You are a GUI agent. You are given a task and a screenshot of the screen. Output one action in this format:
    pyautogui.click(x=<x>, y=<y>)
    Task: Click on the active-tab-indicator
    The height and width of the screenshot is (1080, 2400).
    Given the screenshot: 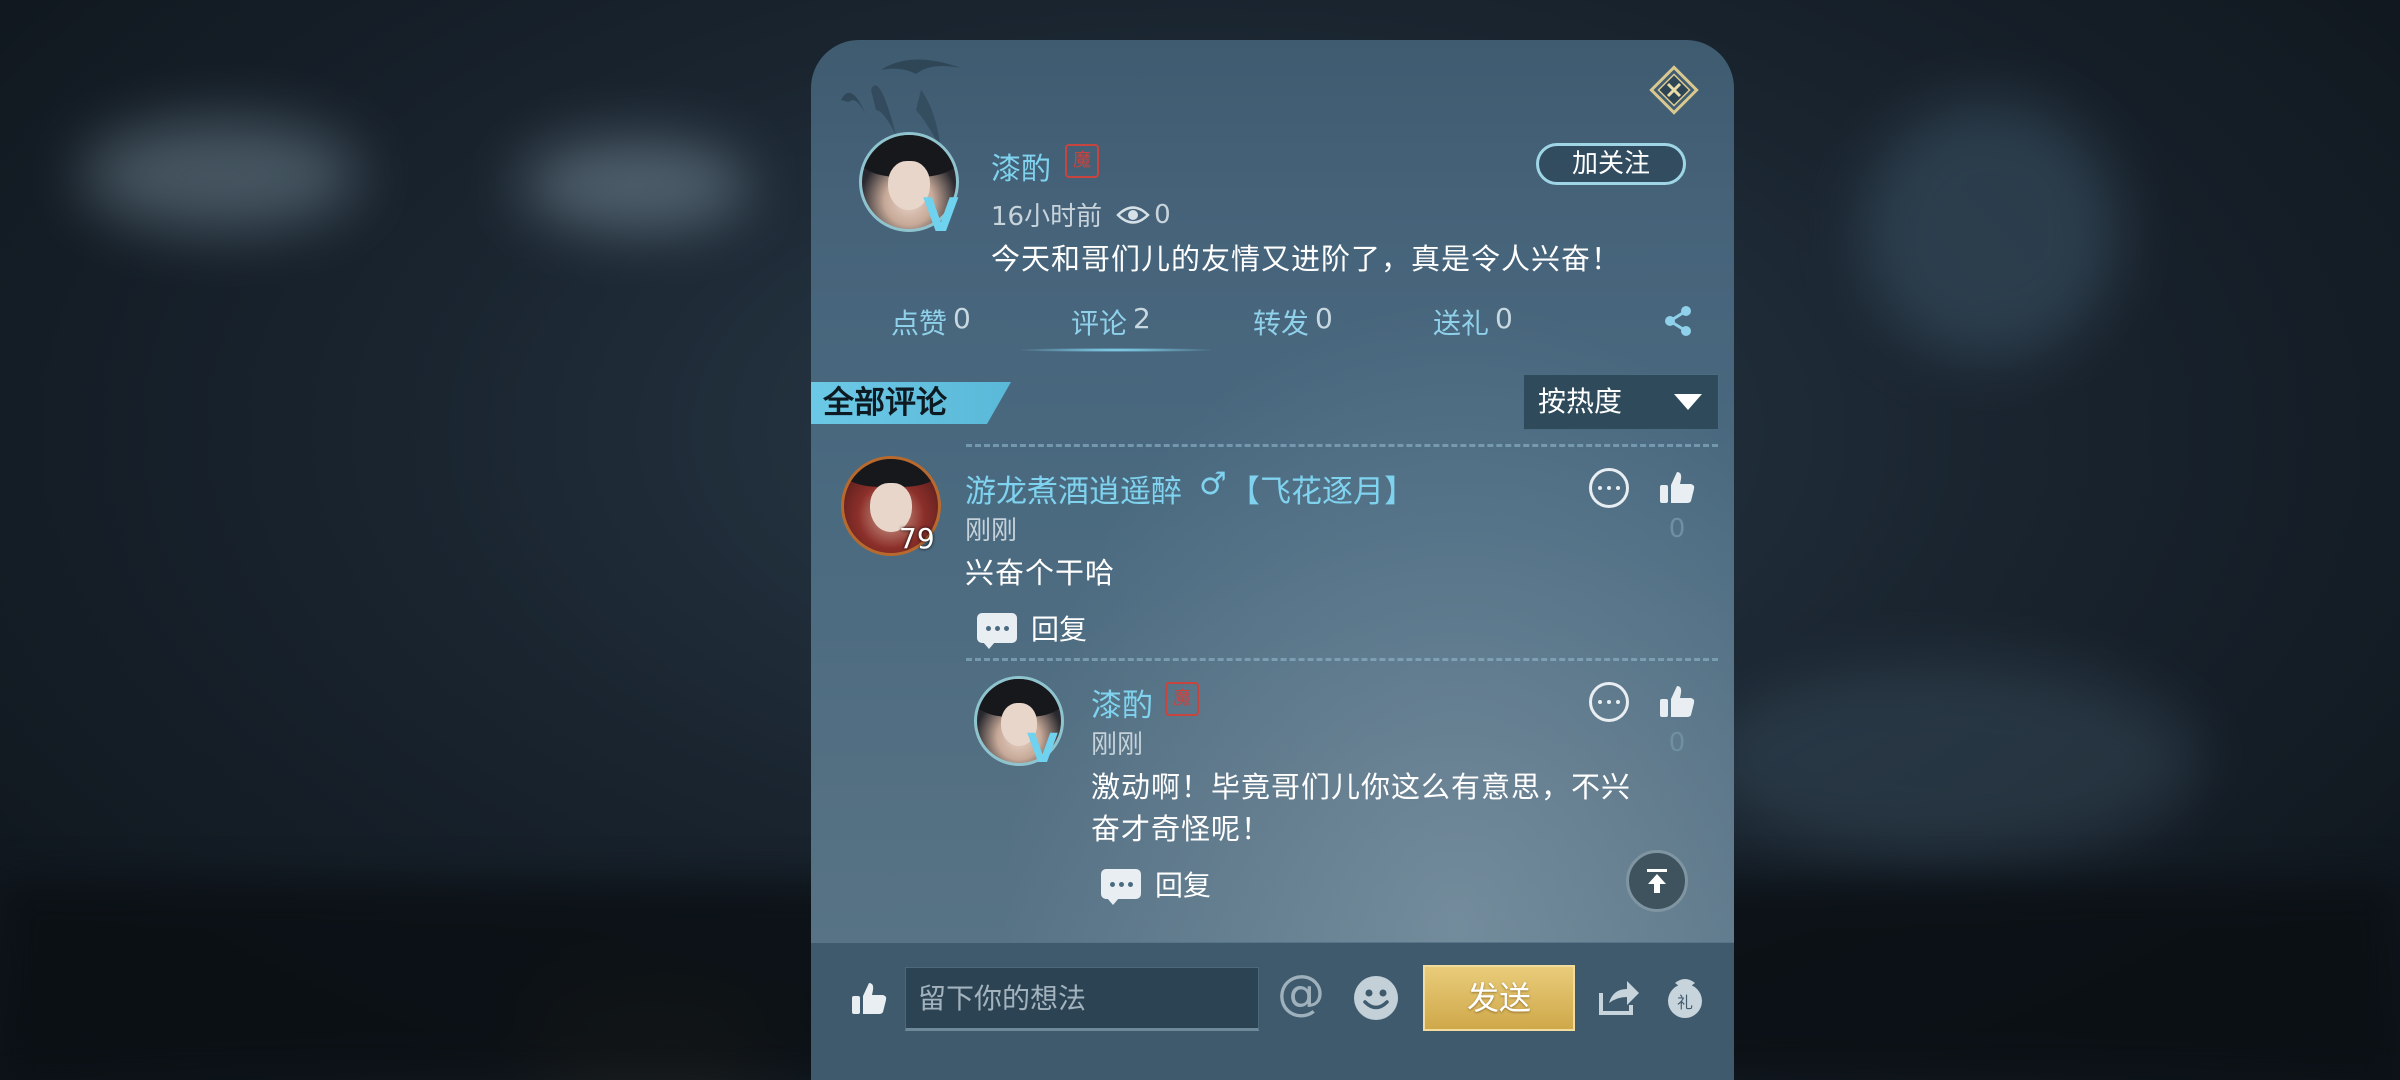 What is the action you would take?
    pyautogui.click(x=1116, y=350)
    